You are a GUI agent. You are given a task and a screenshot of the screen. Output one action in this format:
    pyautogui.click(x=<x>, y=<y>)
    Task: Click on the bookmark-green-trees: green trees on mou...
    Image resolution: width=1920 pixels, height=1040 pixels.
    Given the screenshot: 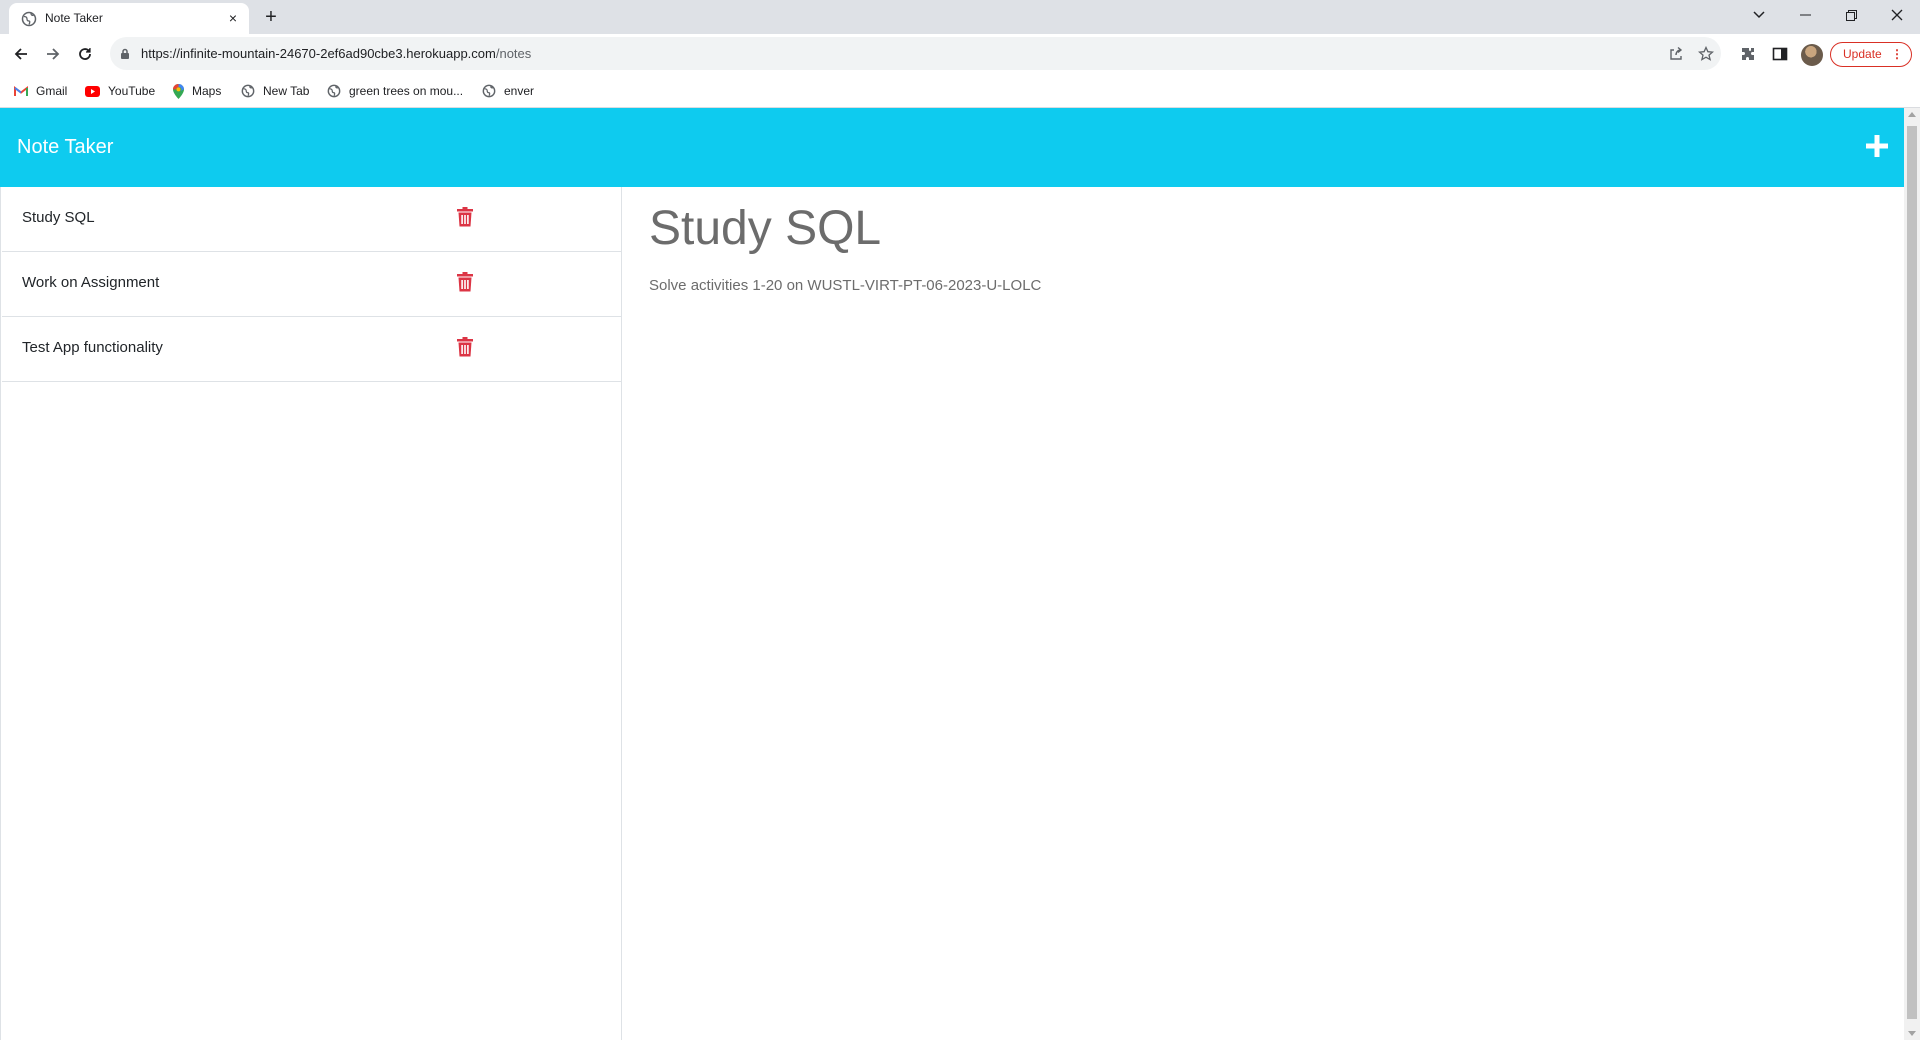 What is the action you would take?
    pyautogui.click(x=395, y=91)
    